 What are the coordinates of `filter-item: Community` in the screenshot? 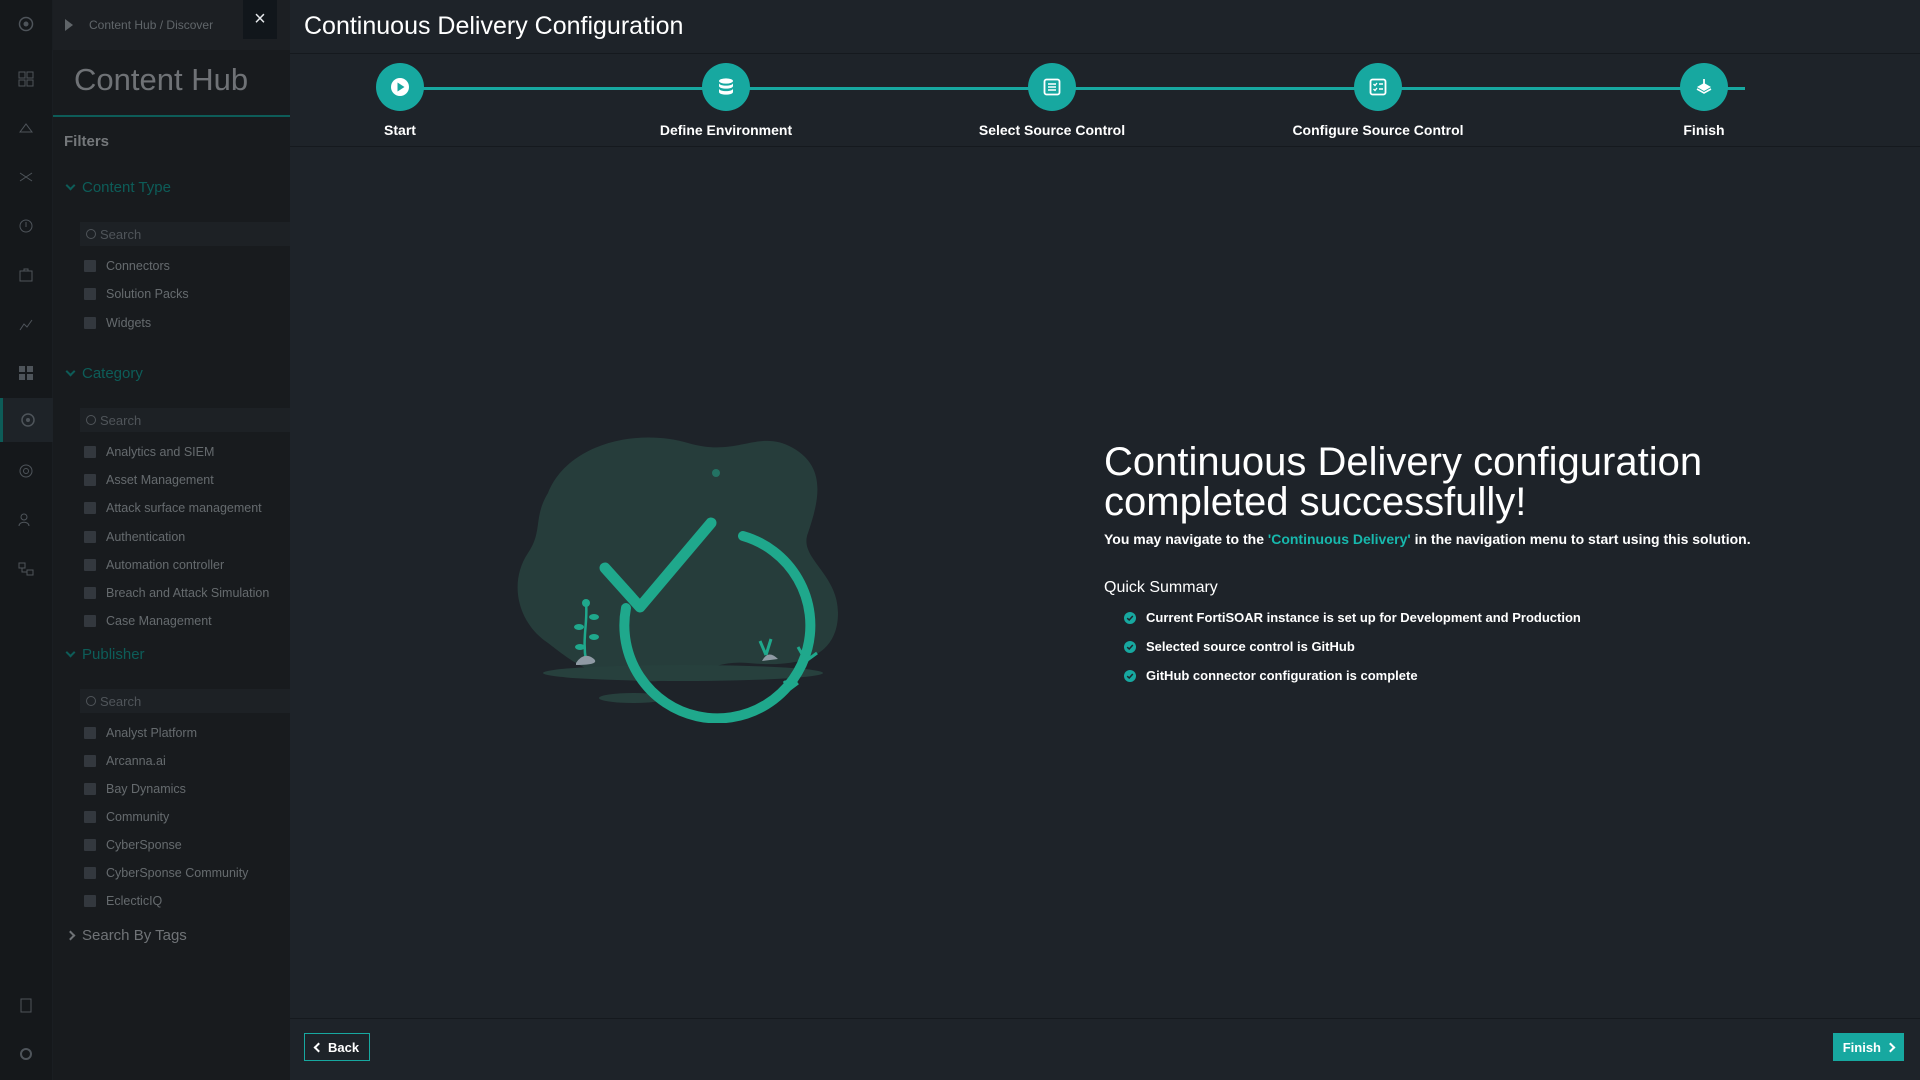 It's located at (126, 817).